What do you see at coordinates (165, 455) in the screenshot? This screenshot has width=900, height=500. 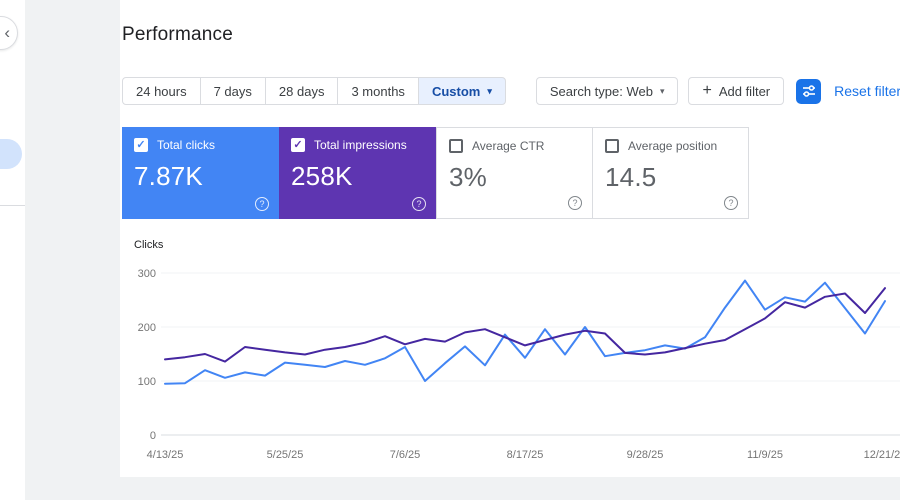 I see `svg-text: 4/13/25` at bounding box center [165, 455].